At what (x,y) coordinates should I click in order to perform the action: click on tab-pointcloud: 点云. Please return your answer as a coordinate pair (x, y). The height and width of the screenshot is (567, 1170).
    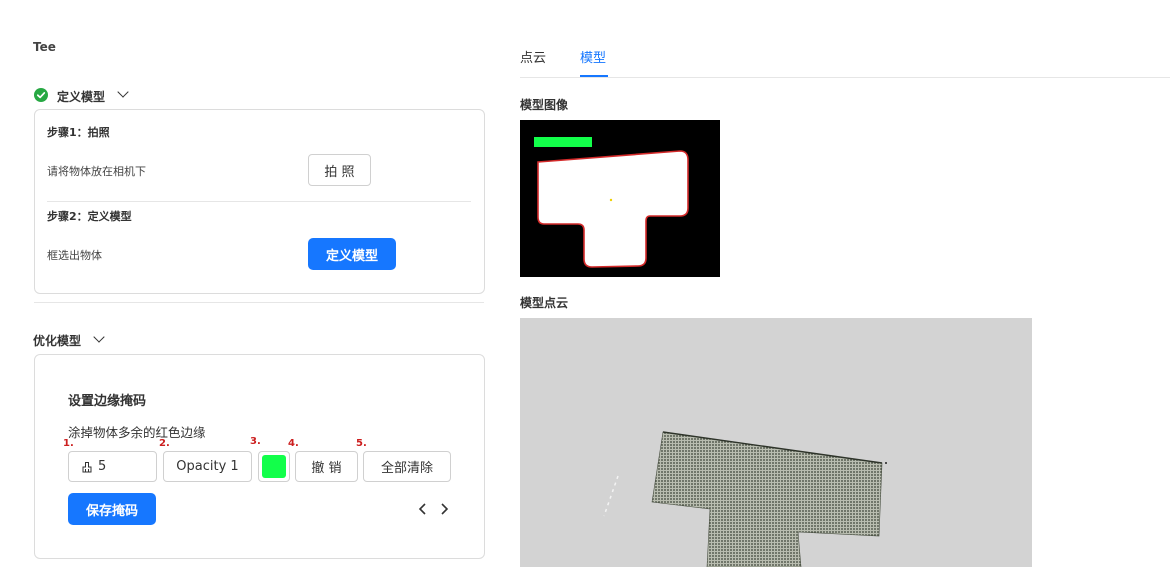
    Looking at the image, I should click on (533, 56).